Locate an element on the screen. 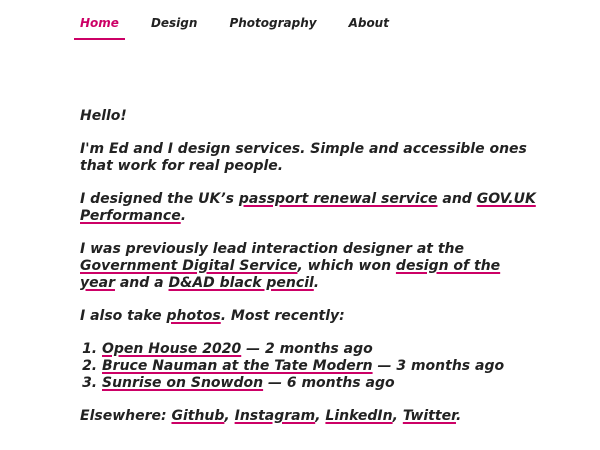 The width and height of the screenshot is (600, 450). dad-black-pencil-link: D&AD black pencil is located at coordinates (241, 283).